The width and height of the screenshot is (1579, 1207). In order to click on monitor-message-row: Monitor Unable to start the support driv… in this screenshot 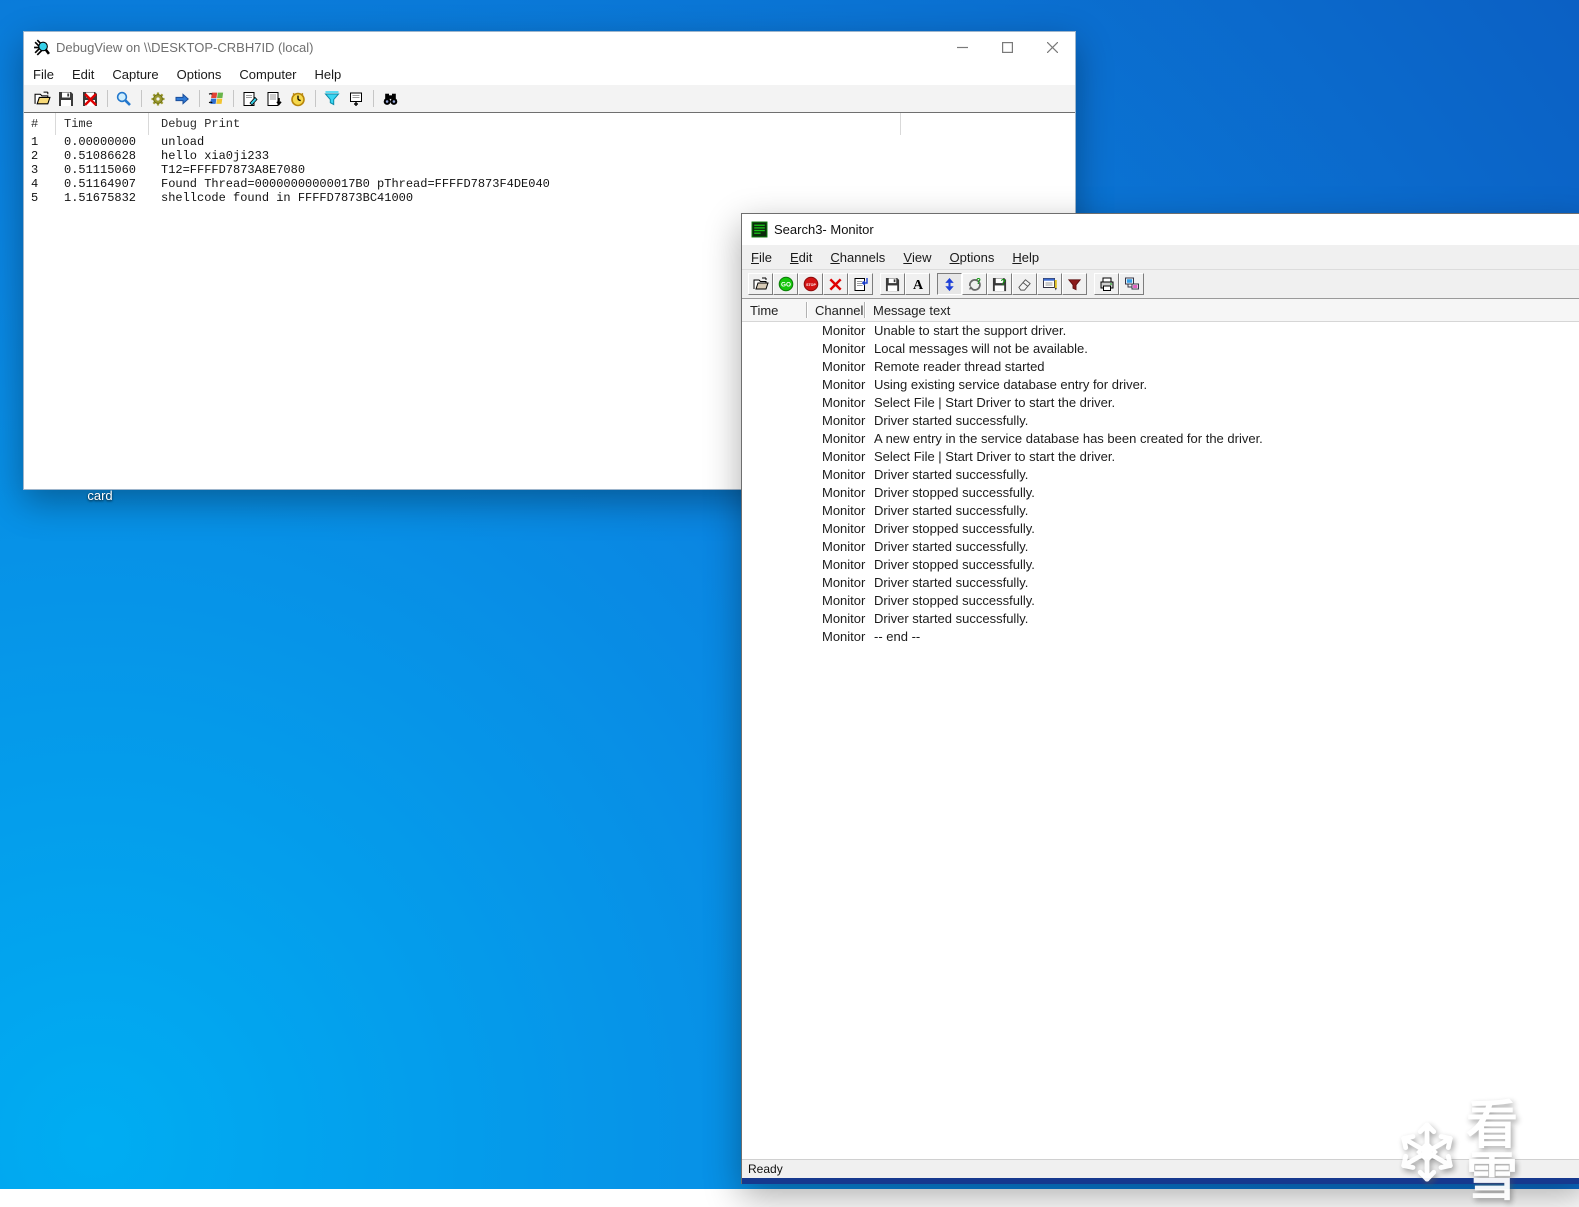, I will do `click(1160, 331)`.